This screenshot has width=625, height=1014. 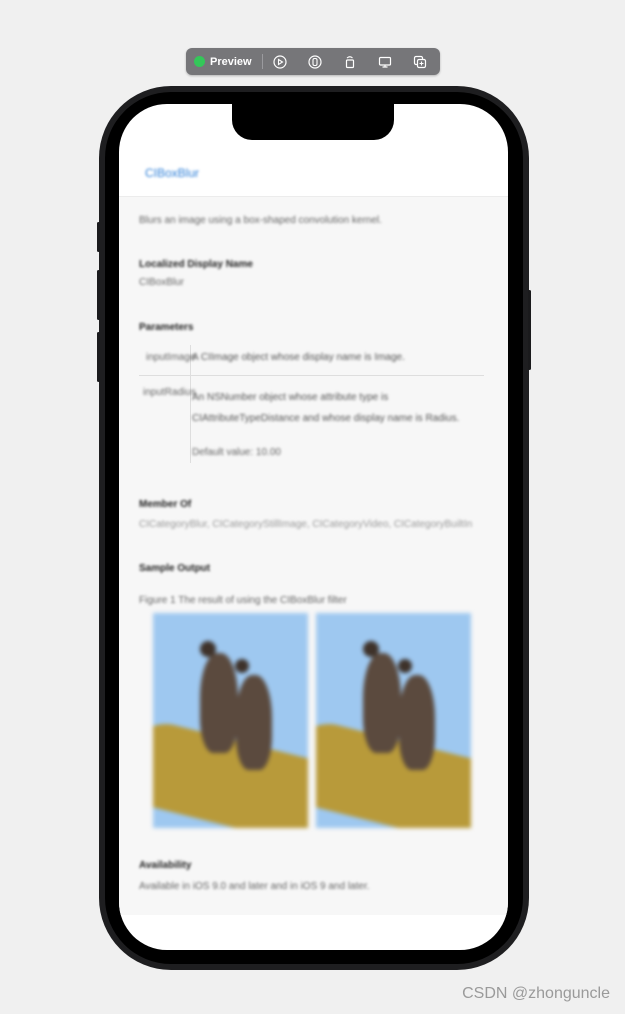 I want to click on status-indicator, so click(x=199, y=61).